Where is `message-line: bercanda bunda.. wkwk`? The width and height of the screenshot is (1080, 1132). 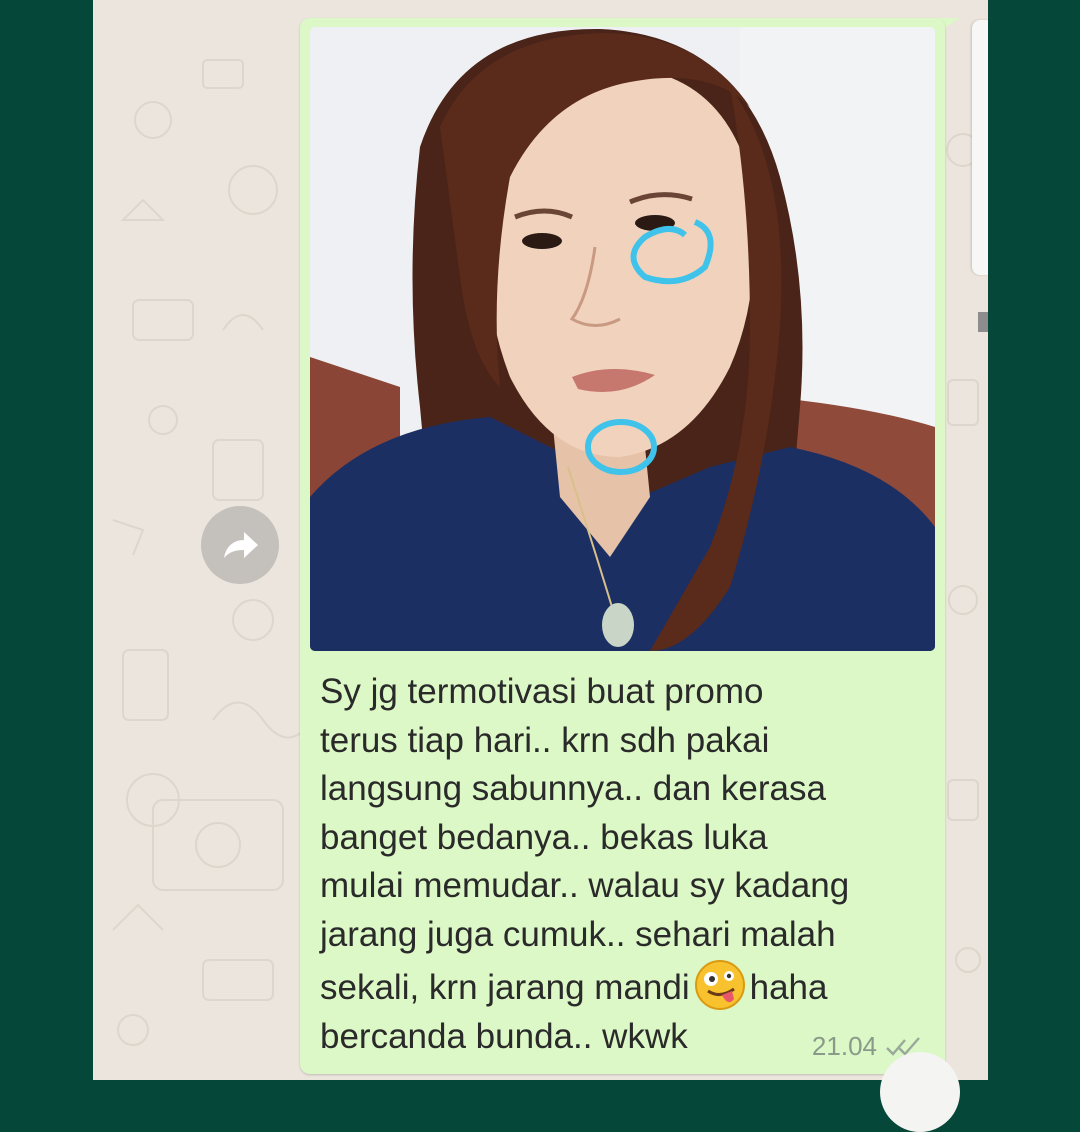
message-line: bercanda bunda.. wkwk is located at coordinates (504, 1036).